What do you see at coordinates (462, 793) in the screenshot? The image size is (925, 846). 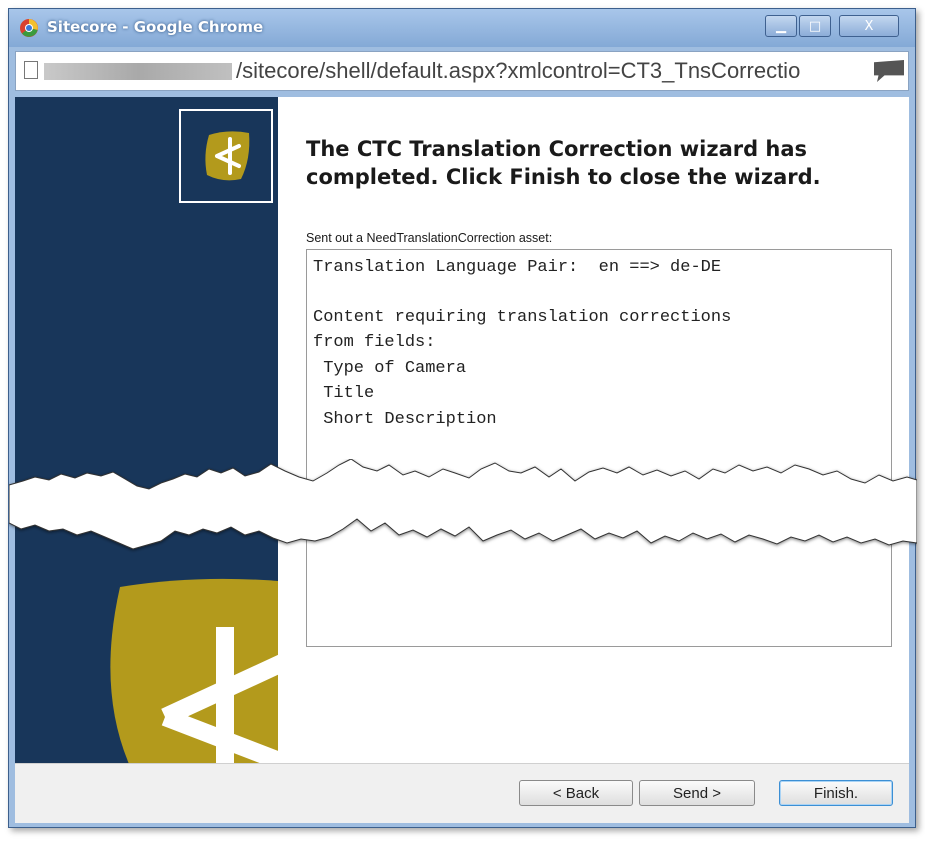 I see `wizard-footer: < Back Send > Finish.` at bounding box center [462, 793].